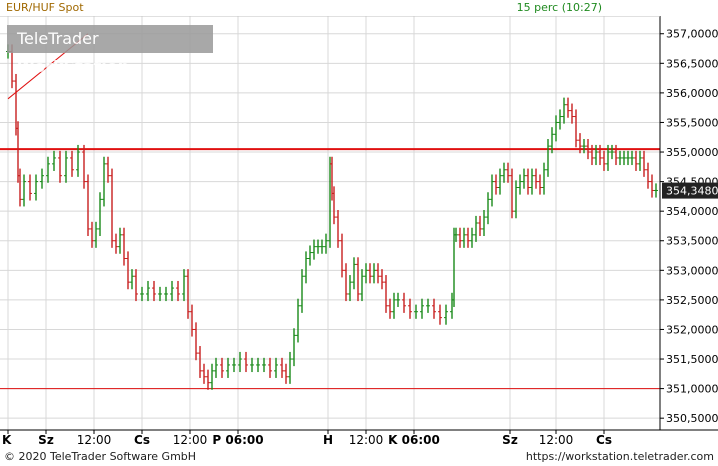 This screenshot has width=718, height=466. Describe the element at coordinates (692, 329) in the screenshot. I see `y-tick-label: 352,0000` at that location.